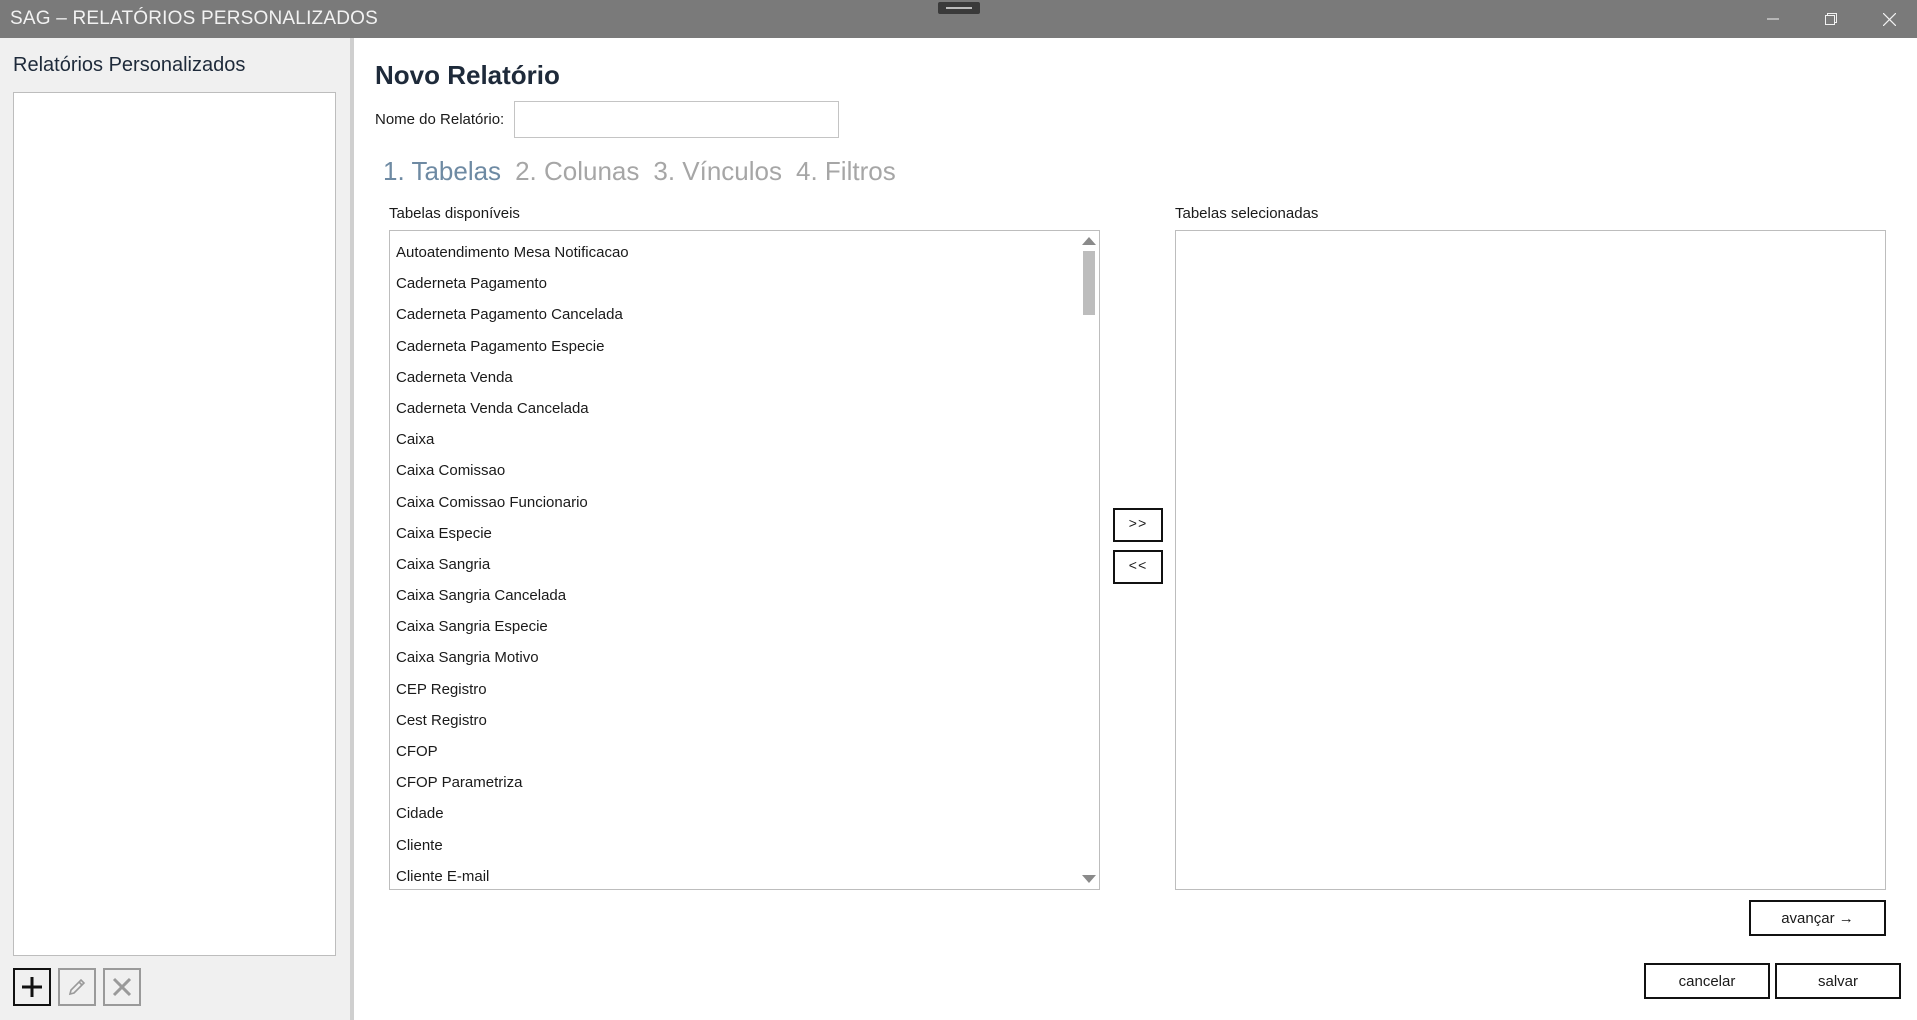  I want to click on minimize-icon, so click(1773, 19).